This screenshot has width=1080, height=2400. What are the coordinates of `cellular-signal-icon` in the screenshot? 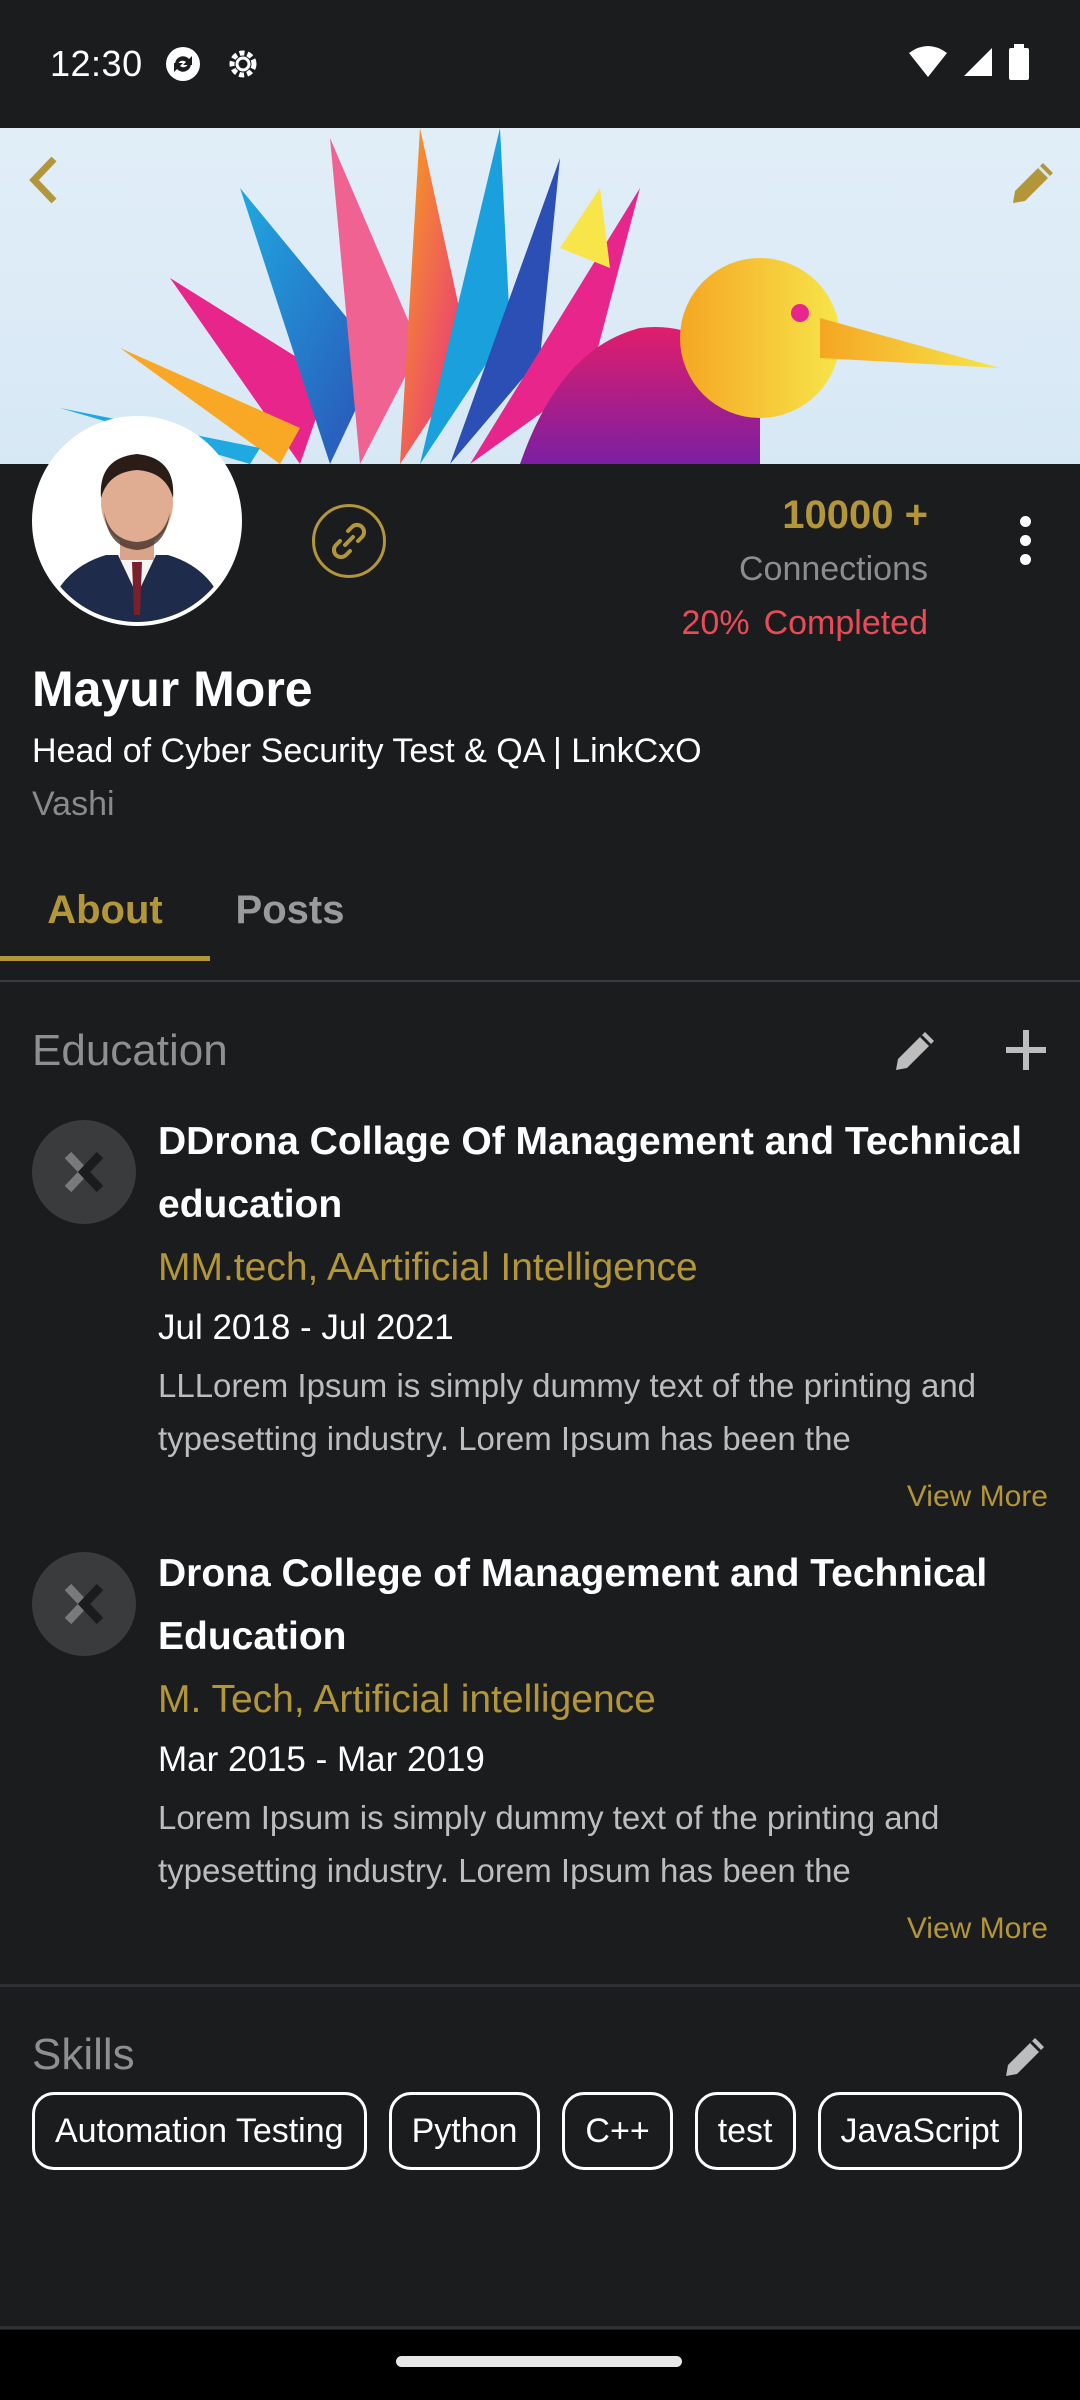 It's located at (978, 64).